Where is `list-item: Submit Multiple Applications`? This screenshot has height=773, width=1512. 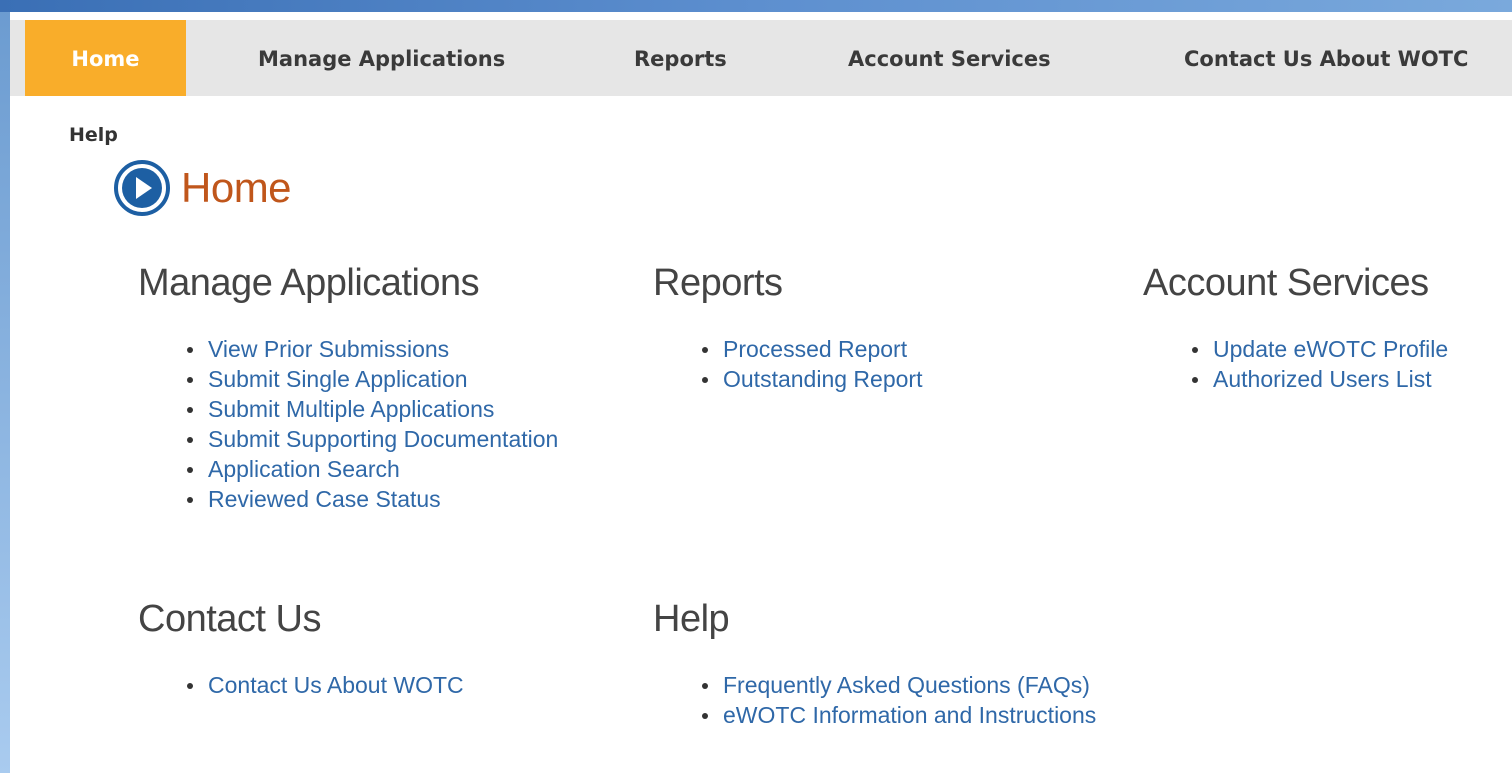 list-item: Submit Multiple Applications is located at coordinates (371, 409).